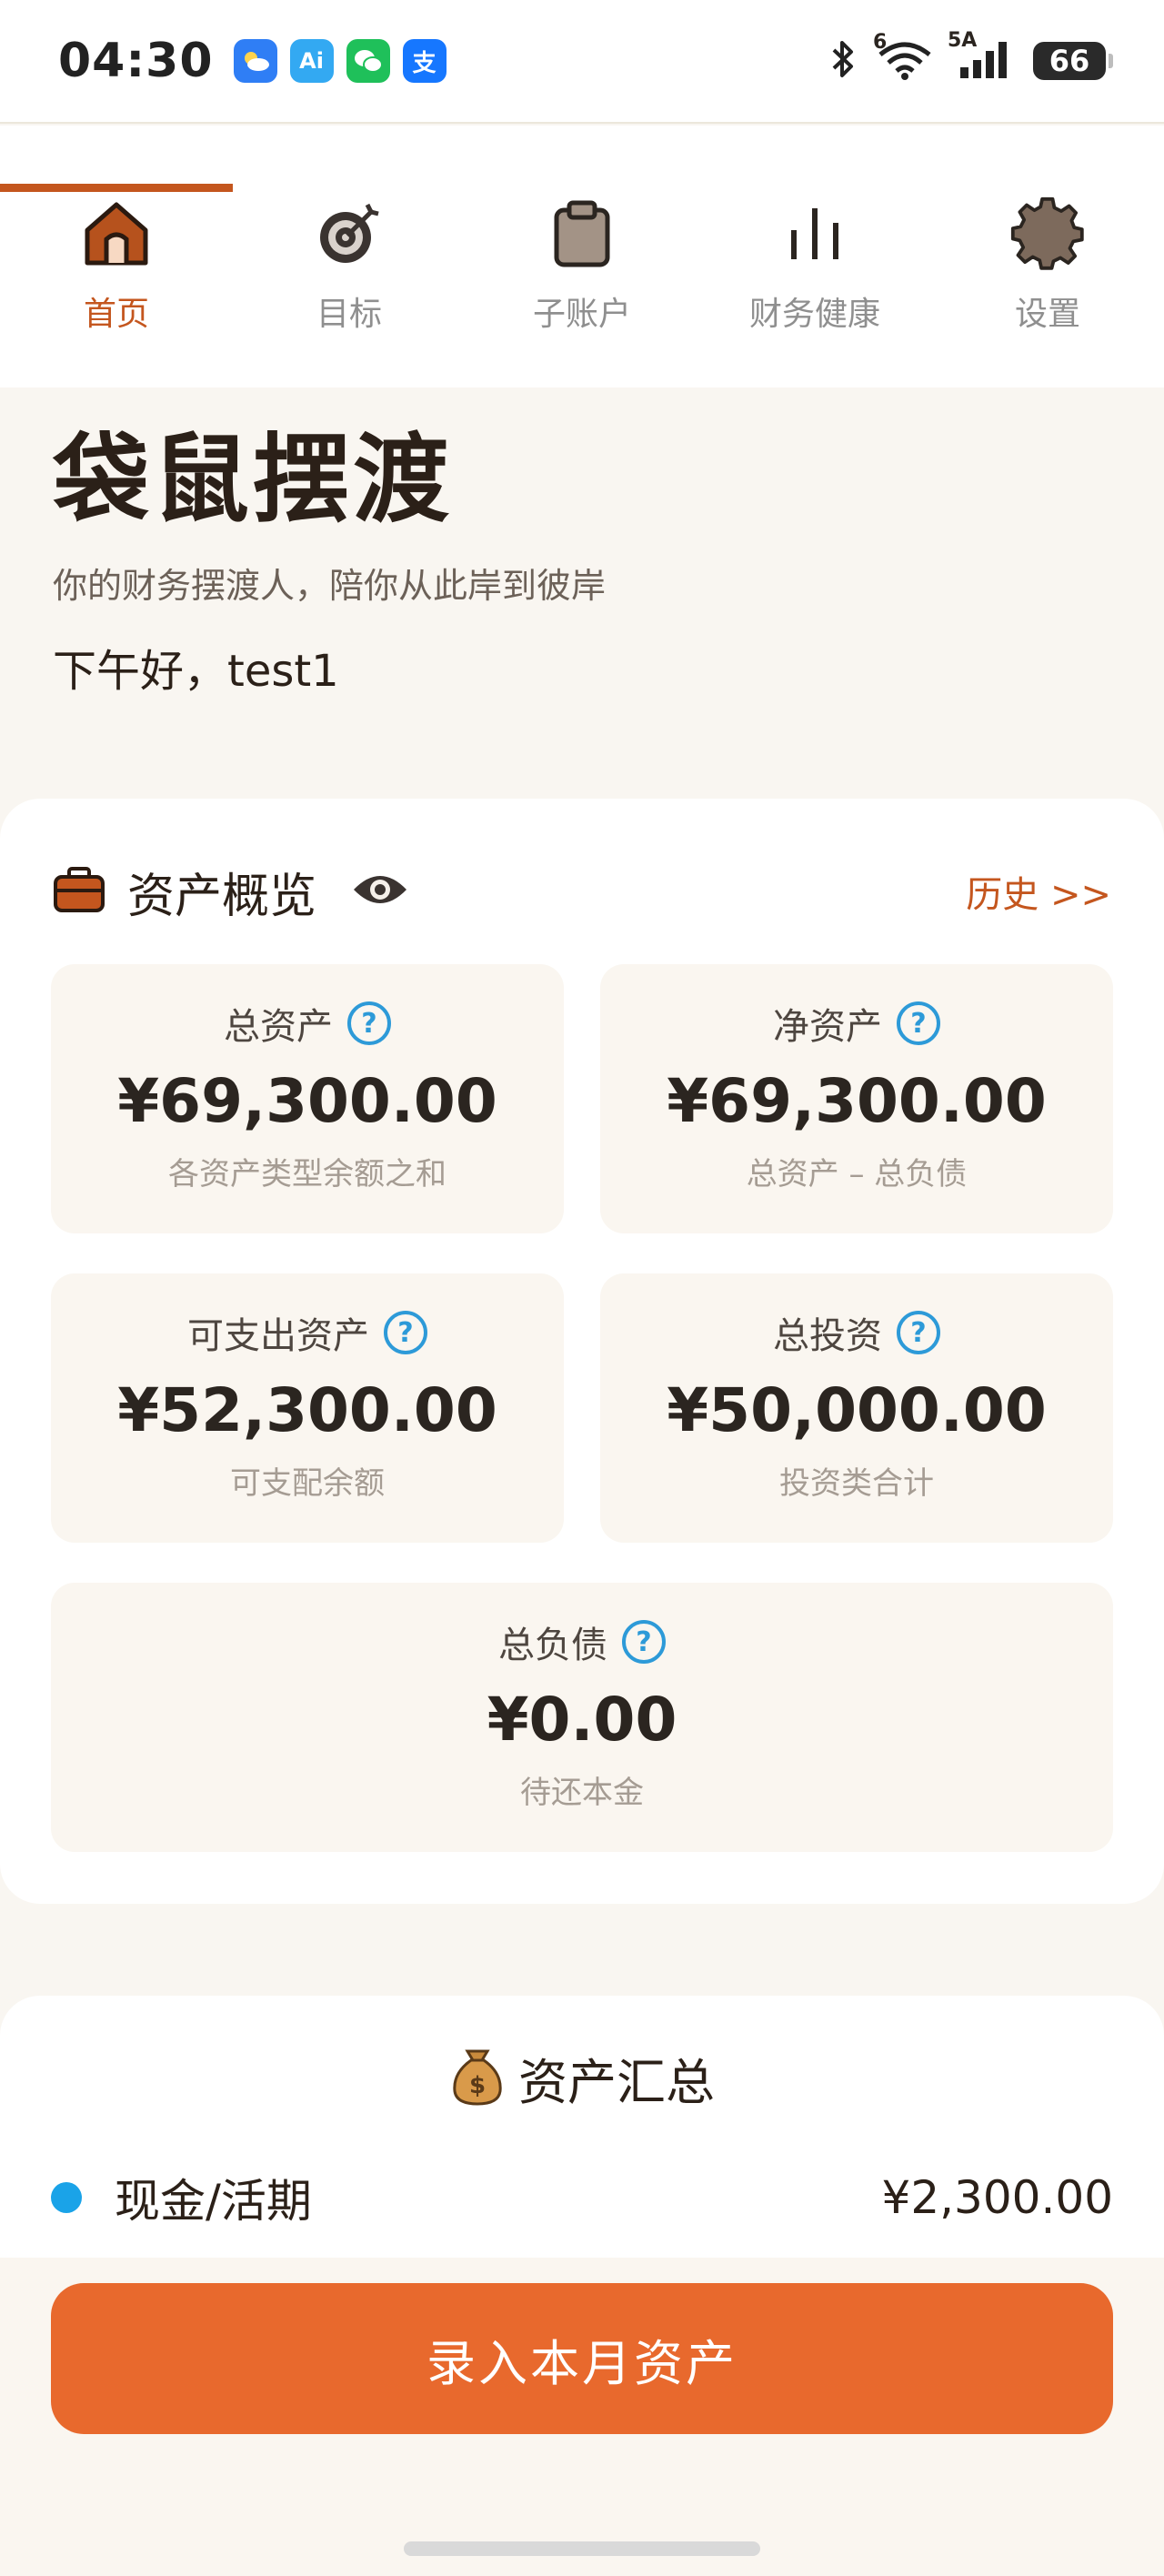 This screenshot has height=2576, width=1164. I want to click on greeting-text: 下午好，test1, so click(196, 671).